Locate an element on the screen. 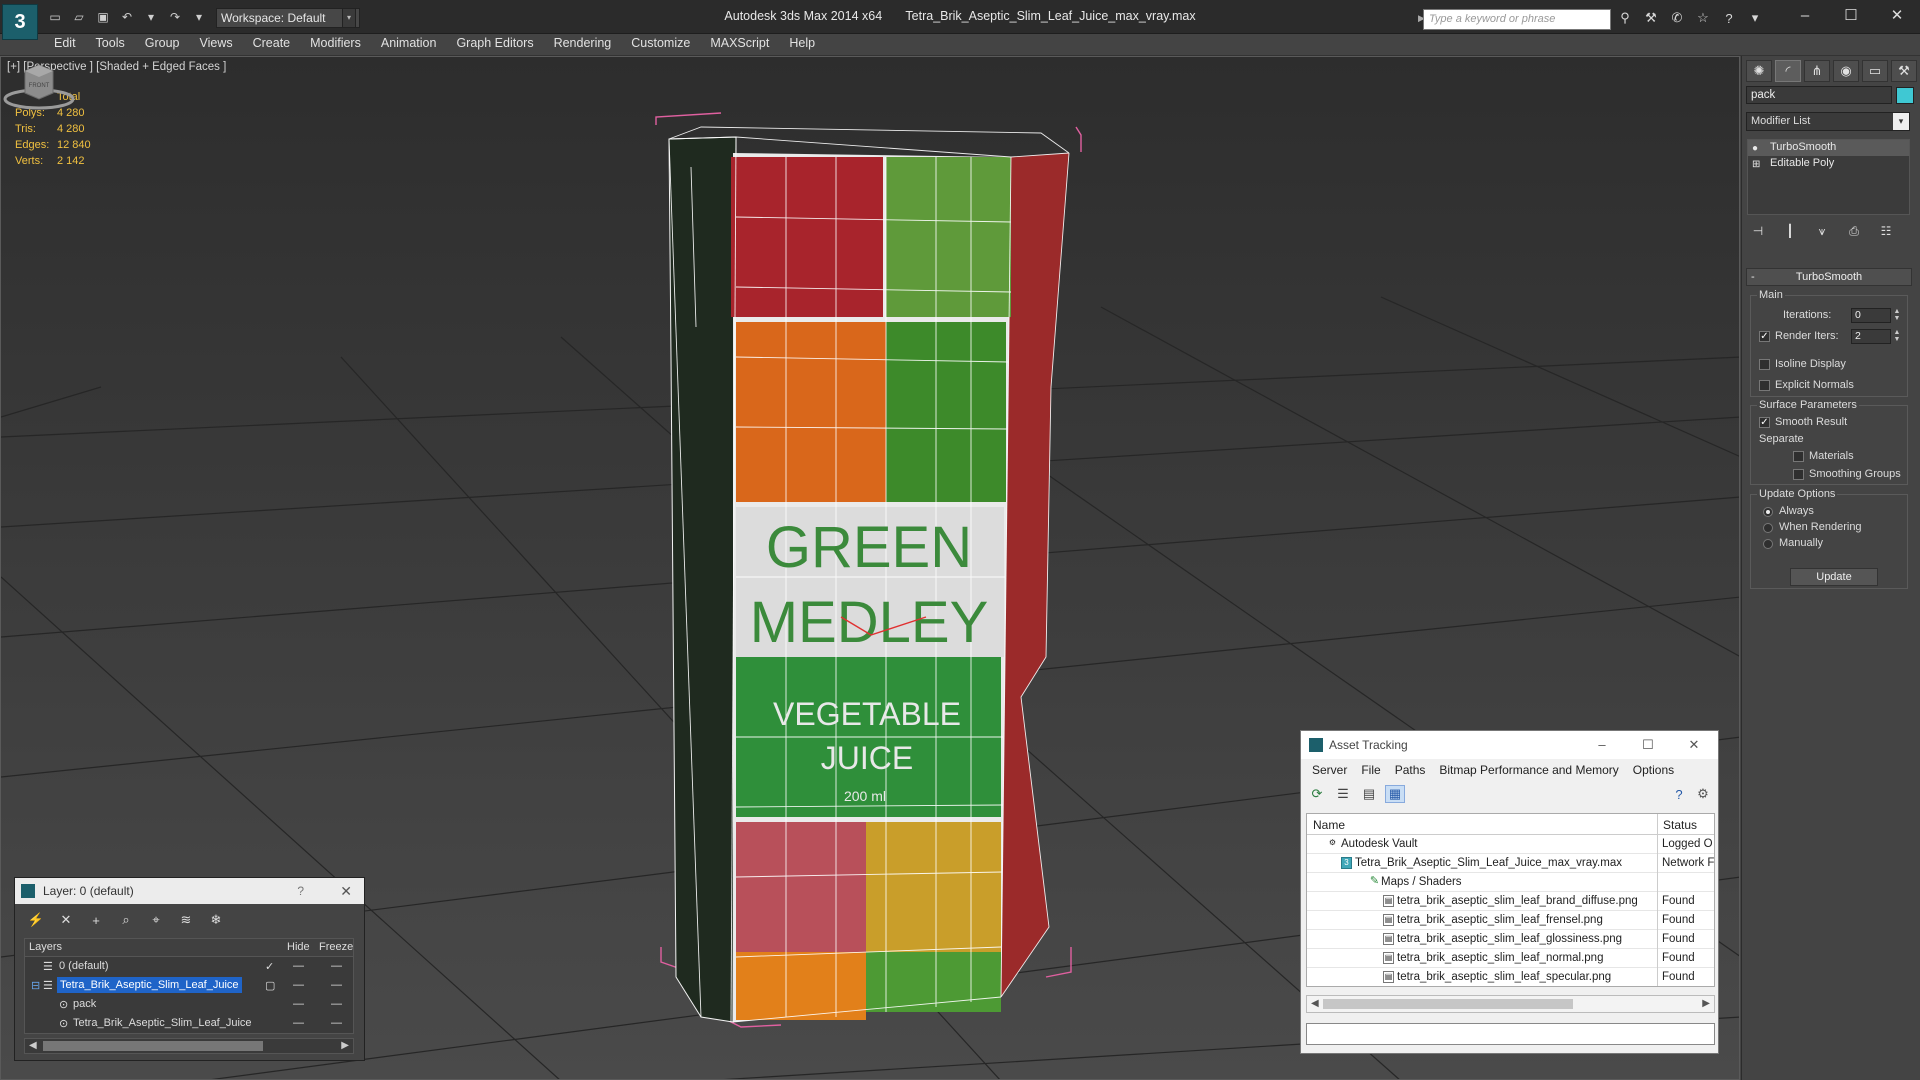  update-button: Update is located at coordinates (1834, 577).